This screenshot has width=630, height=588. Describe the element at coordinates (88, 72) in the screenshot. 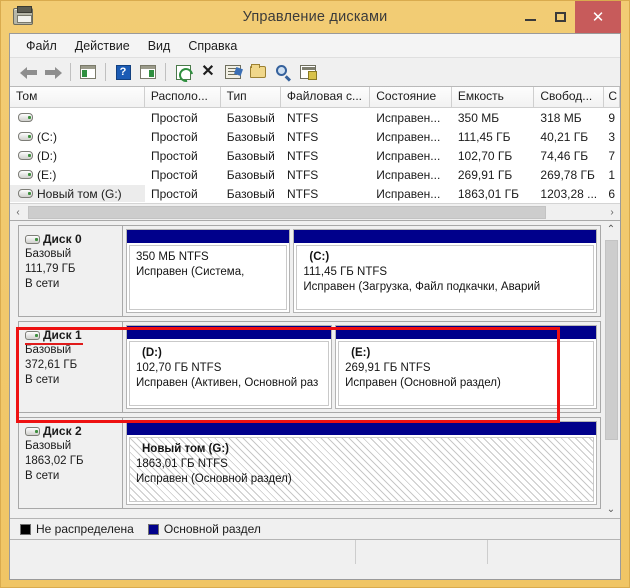

I see `show-hide-console-tree-icon` at that location.